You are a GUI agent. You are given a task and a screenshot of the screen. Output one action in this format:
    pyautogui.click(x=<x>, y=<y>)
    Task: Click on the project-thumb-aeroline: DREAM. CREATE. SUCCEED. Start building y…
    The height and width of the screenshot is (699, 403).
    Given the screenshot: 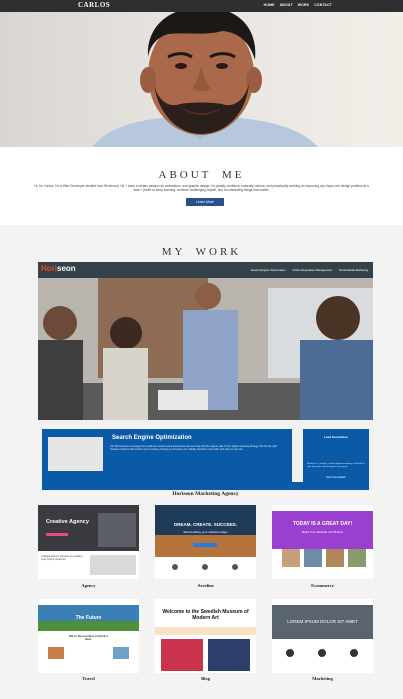 What is the action you would take?
    pyautogui.click(x=205, y=542)
    